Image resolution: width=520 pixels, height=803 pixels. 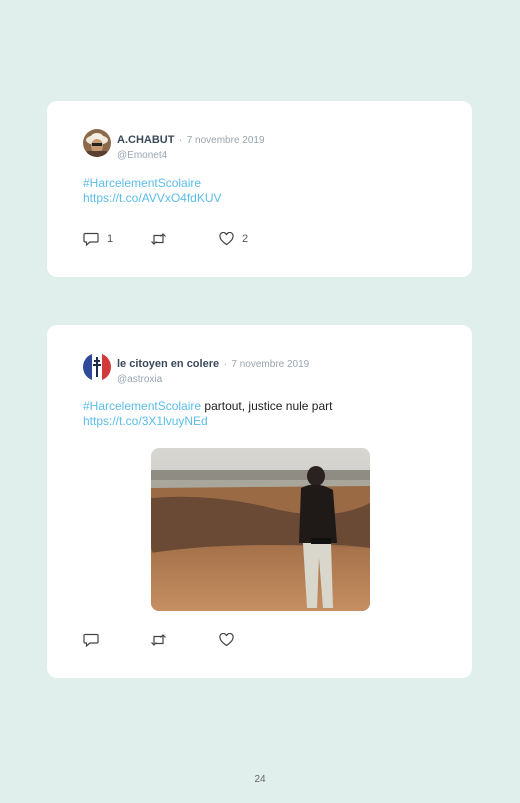 What do you see at coordinates (168, 364) in the screenshot?
I see `author-name: le citoyen en colere` at bounding box center [168, 364].